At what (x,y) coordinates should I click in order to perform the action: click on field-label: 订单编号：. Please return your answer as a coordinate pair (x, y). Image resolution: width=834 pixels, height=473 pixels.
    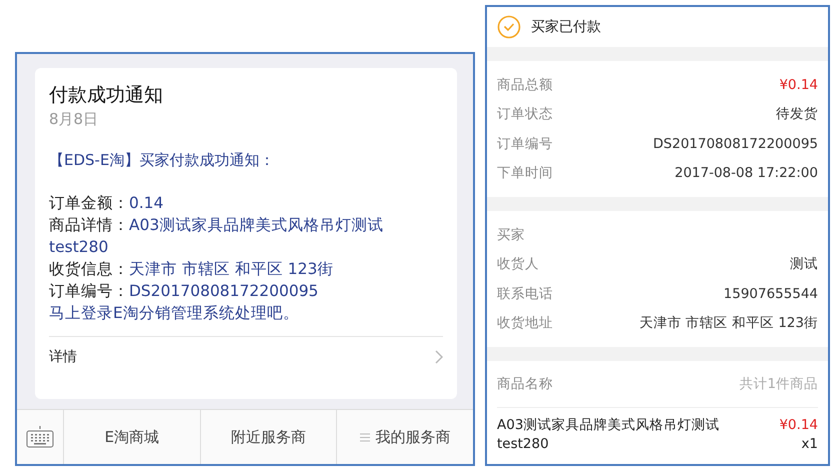
    Looking at the image, I should click on (89, 291).